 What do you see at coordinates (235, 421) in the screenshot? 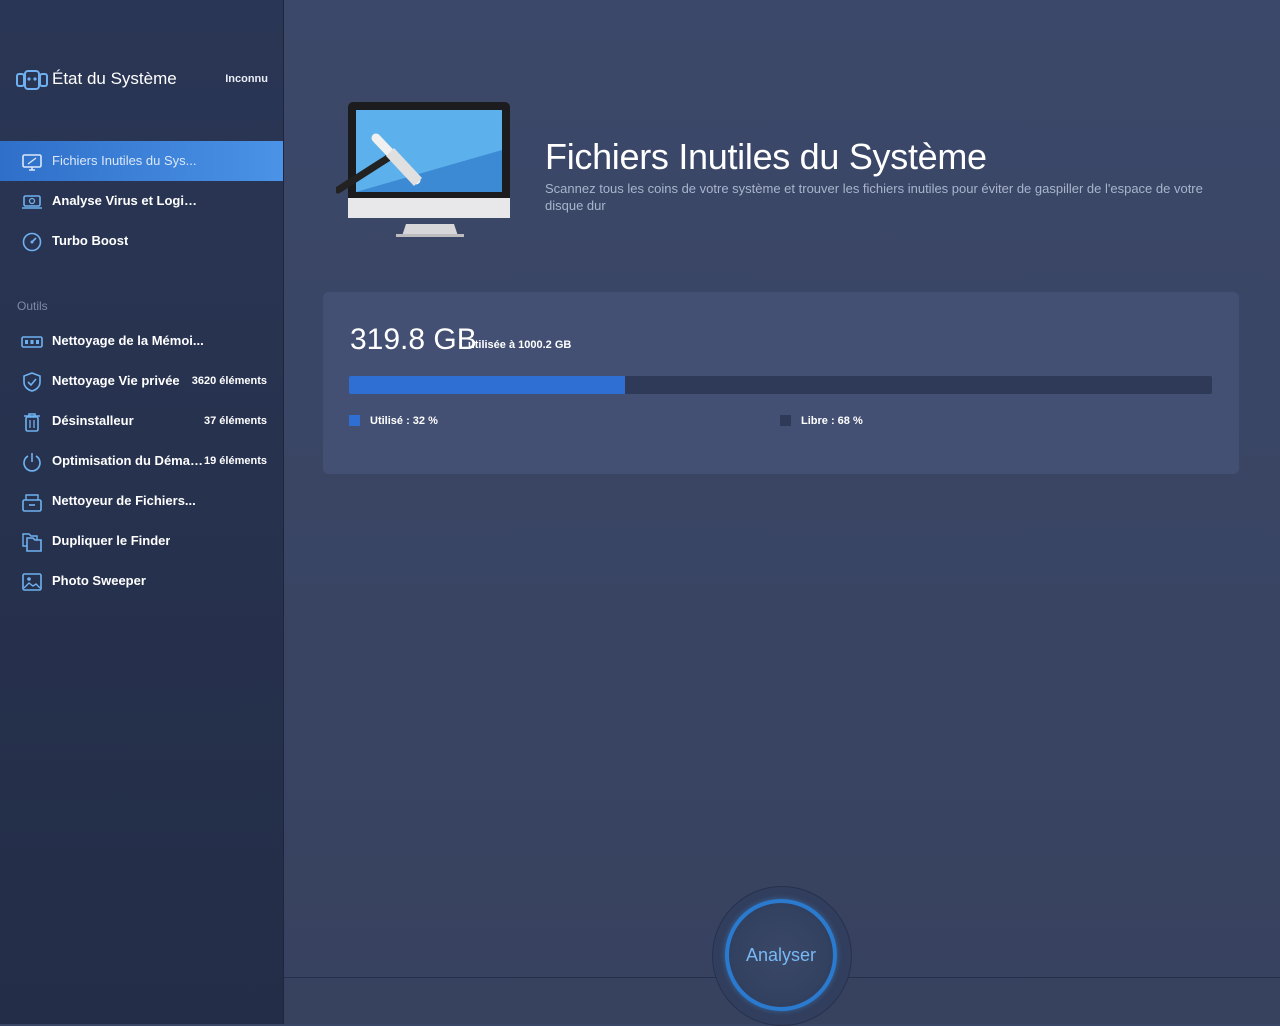
I see `item-count: 37 éléments` at bounding box center [235, 421].